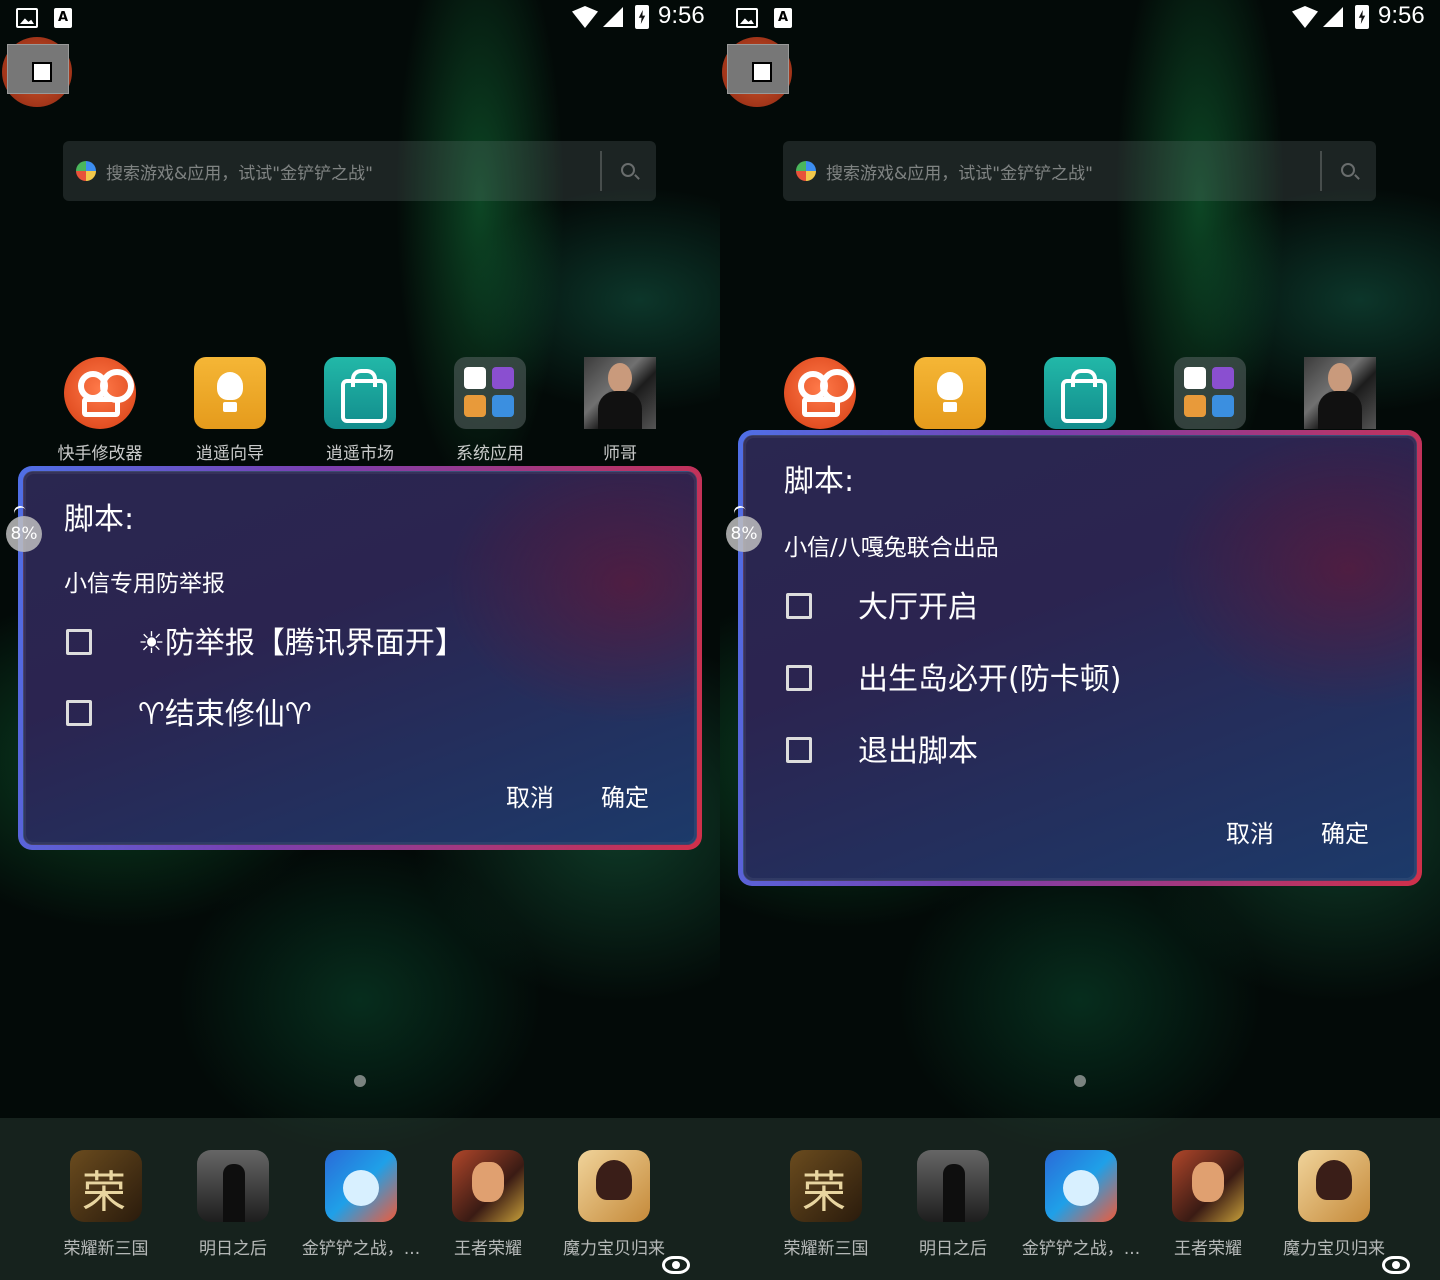 The image size is (1440, 1280). What do you see at coordinates (346, 713) in the screenshot?
I see `option-end-cultivation: ♈结束修仙♈` at bounding box center [346, 713].